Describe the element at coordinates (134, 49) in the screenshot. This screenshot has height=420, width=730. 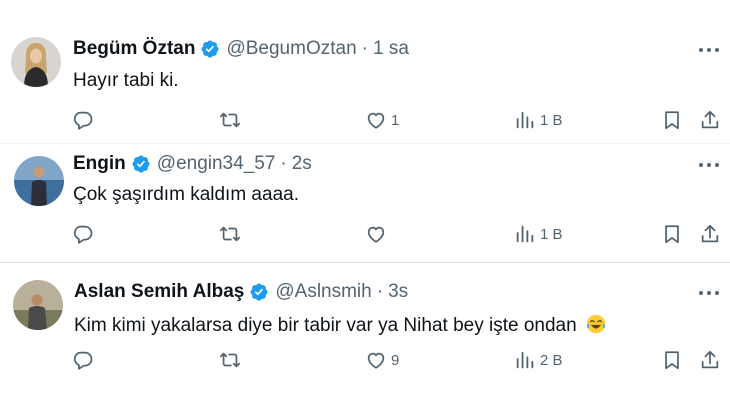
I see `author-name: Begüm Öztan` at that location.